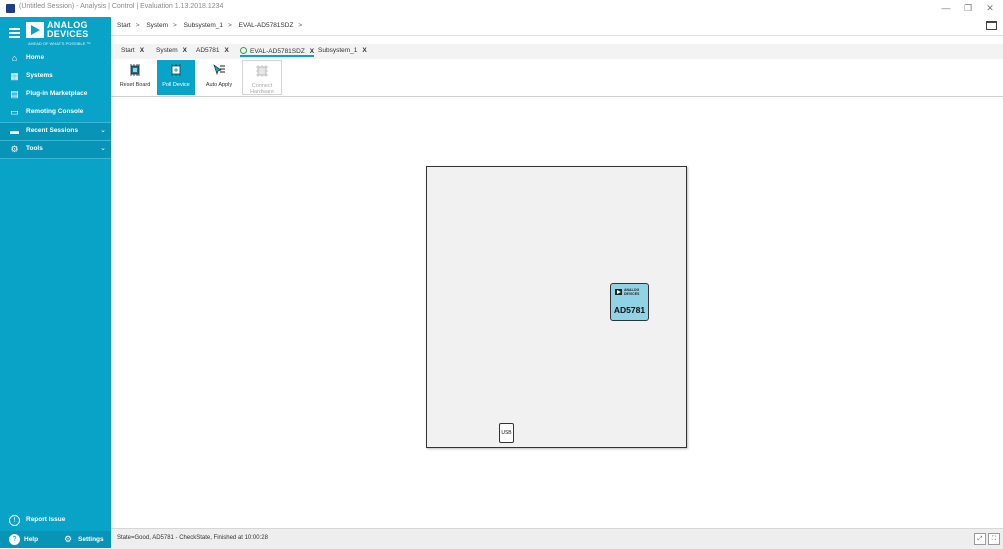 This screenshot has width=1003, height=549. I want to click on sidebar-item-plugin-marketplace: ▤ Plug-in Marketplace, so click(55, 94).